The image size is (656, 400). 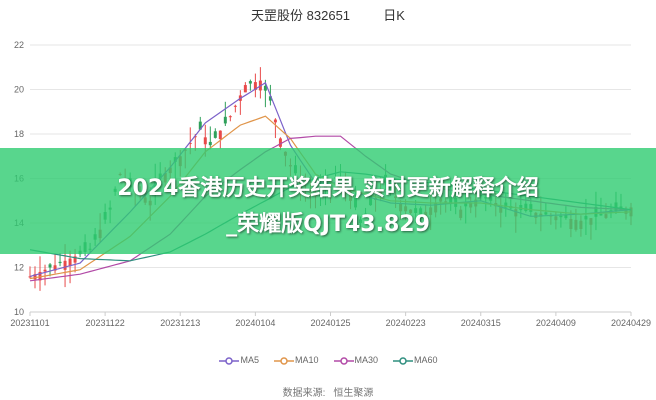 I want to click on banner-line-1: 2024香港历史开奖结果,实时更新解释介绍, so click(x=328, y=188).